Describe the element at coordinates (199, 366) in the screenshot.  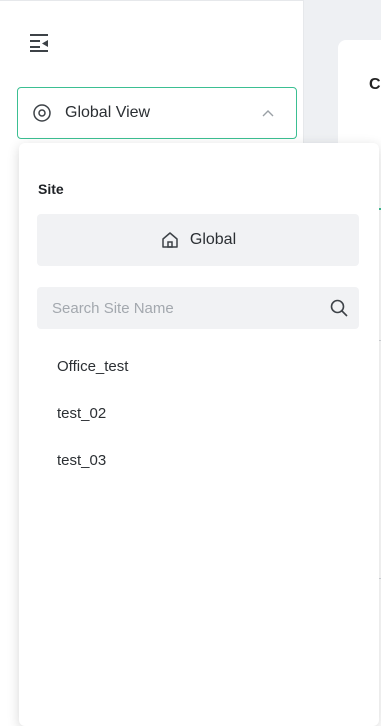
I see `site-list-item: Office_test` at that location.